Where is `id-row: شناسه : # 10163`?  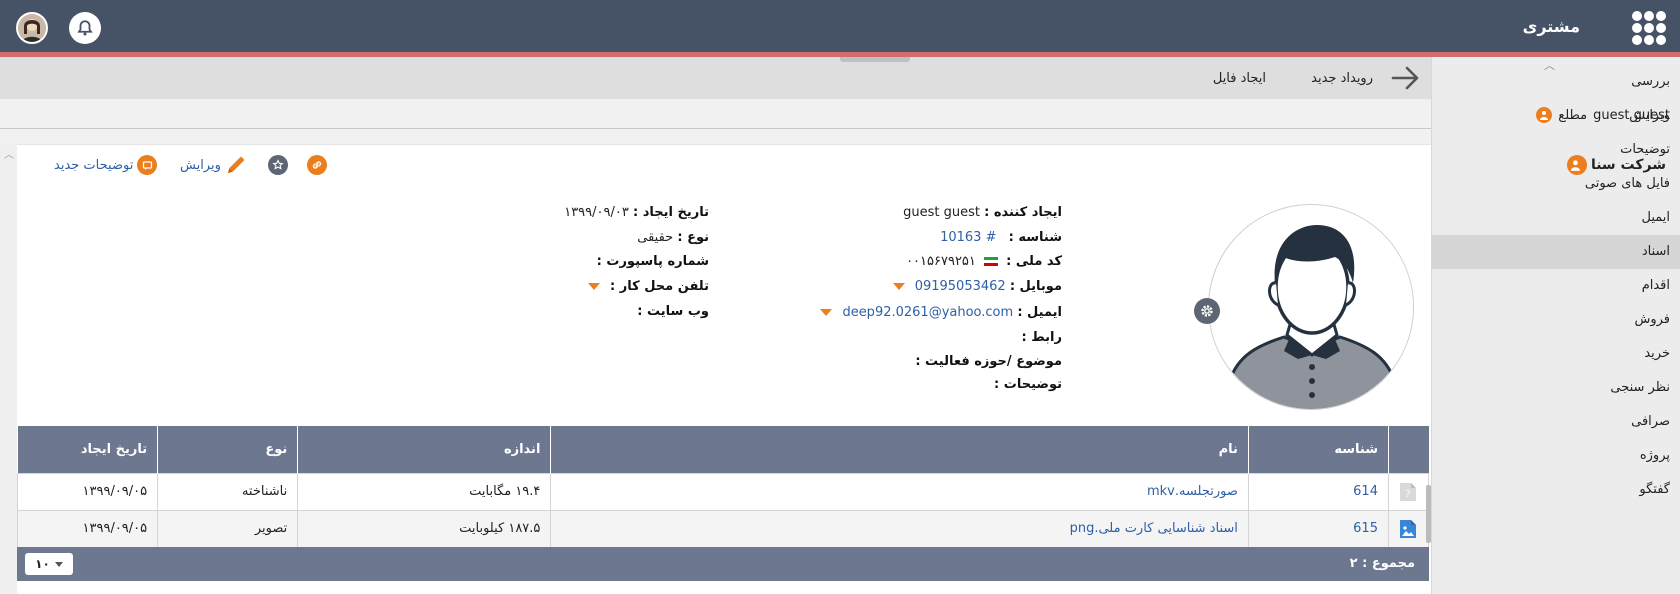
id-row: شناسه : # 10163 is located at coordinates (1001, 237).